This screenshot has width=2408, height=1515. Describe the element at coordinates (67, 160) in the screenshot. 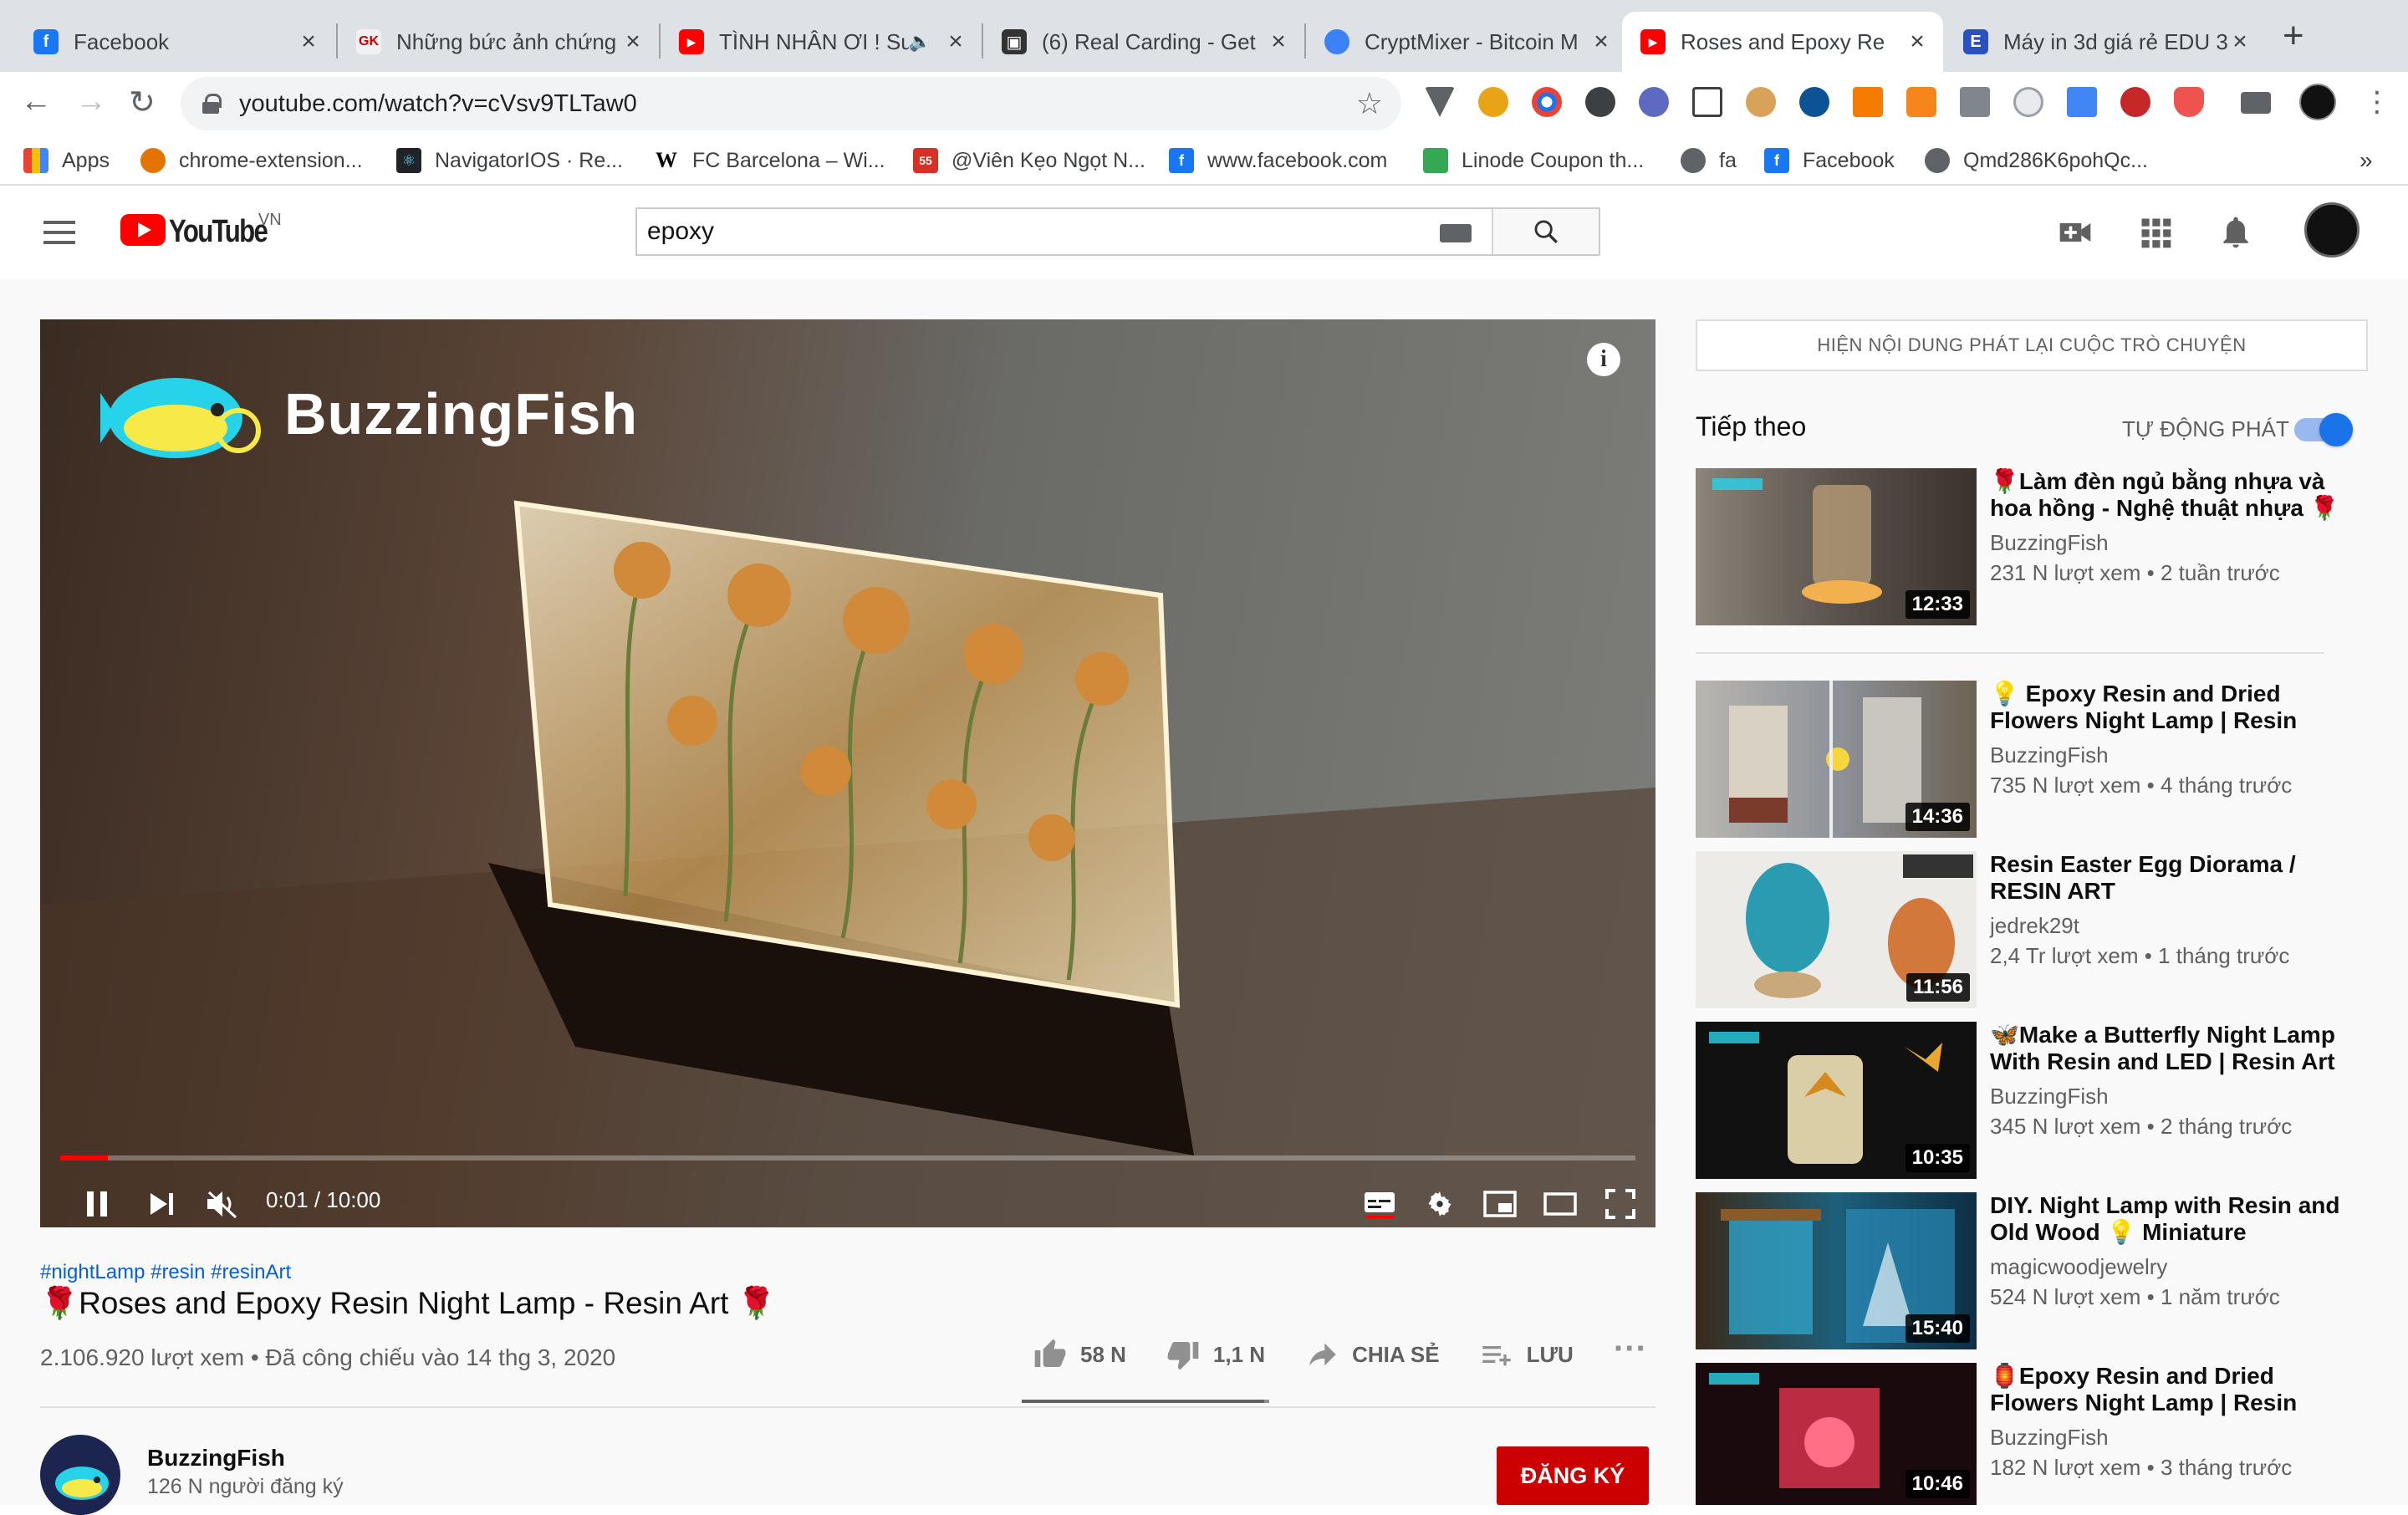

I see `bookmark-apps: Apps` at that location.